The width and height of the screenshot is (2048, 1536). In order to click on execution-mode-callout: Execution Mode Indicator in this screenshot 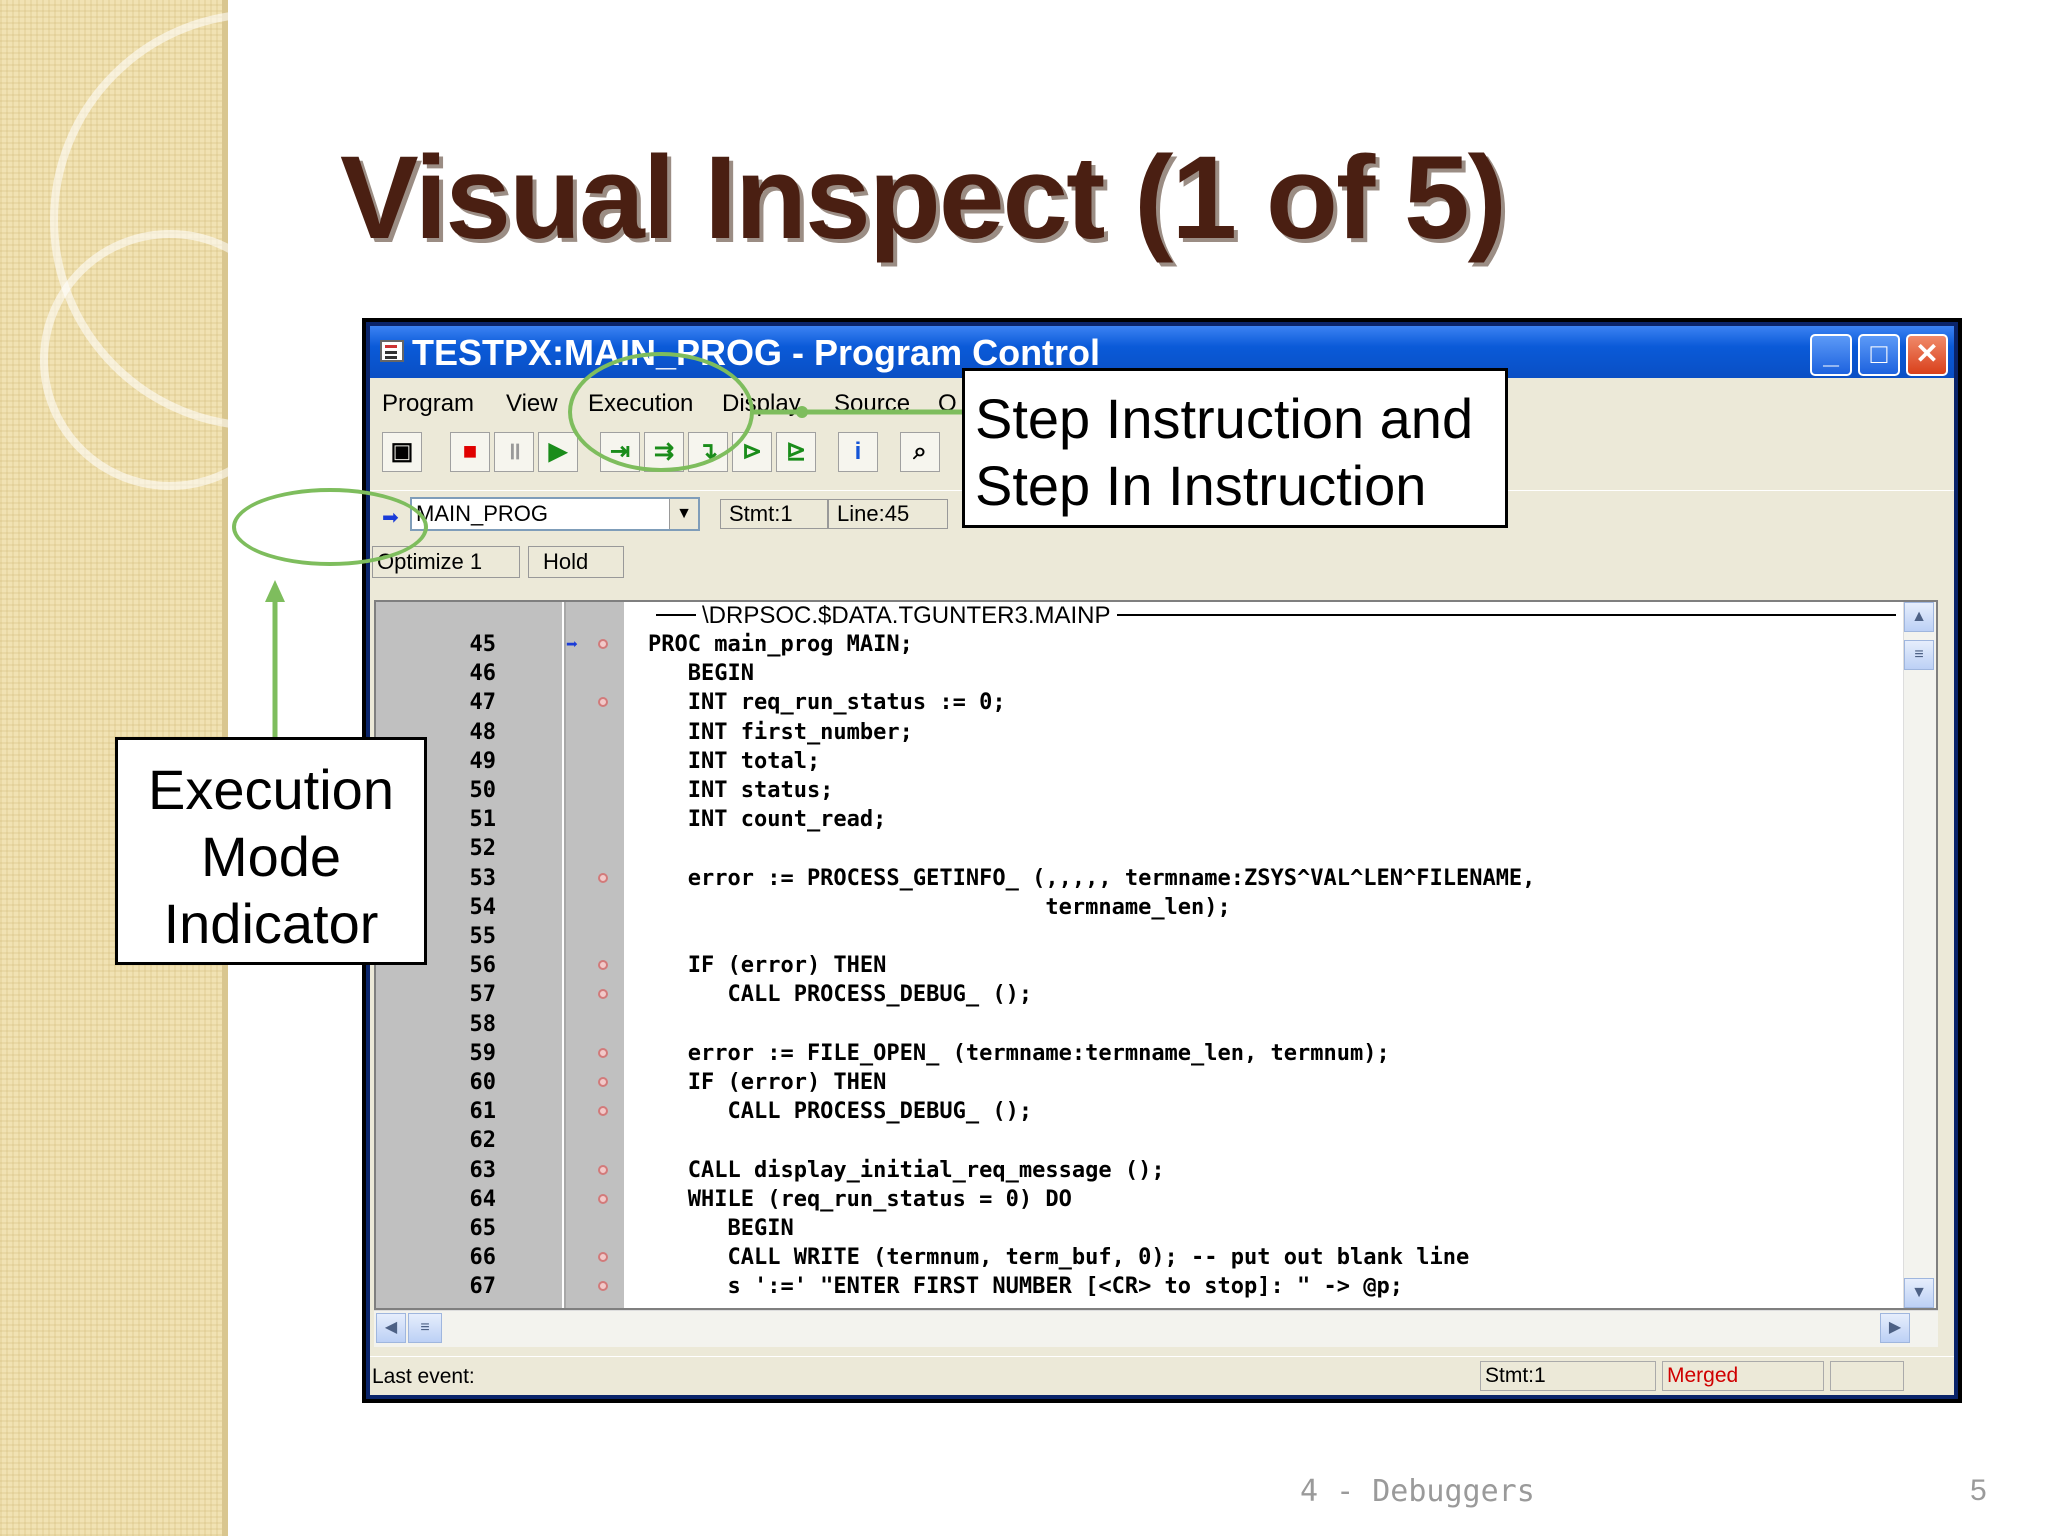, I will do `click(271, 851)`.